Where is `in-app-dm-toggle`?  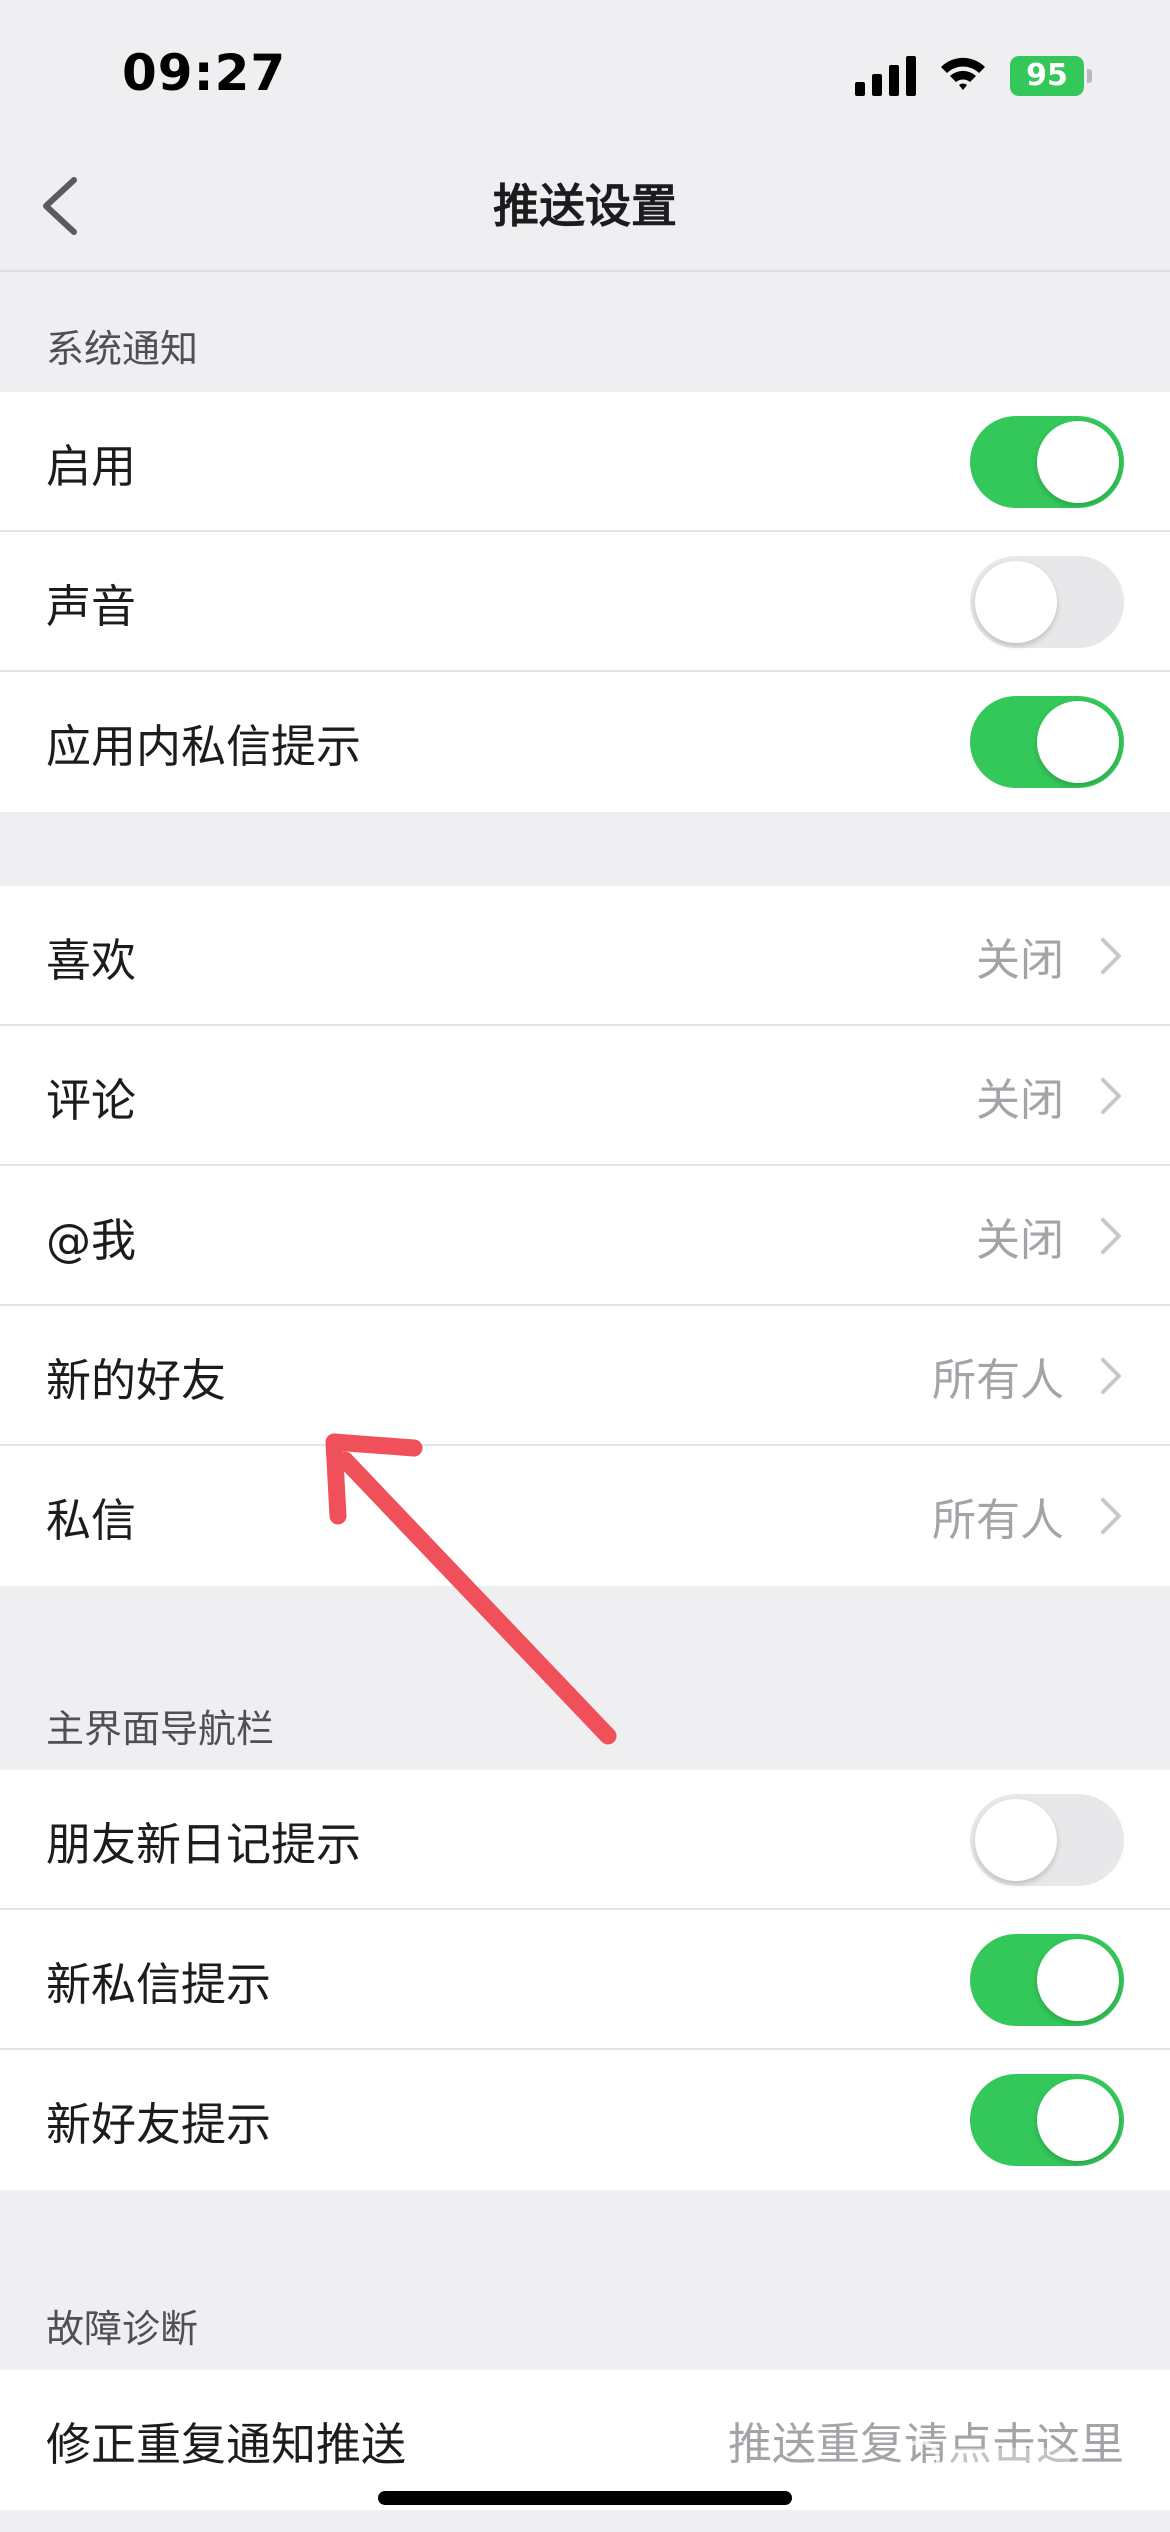
in-app-dm-toggle is located at coordinates (1047, 742).